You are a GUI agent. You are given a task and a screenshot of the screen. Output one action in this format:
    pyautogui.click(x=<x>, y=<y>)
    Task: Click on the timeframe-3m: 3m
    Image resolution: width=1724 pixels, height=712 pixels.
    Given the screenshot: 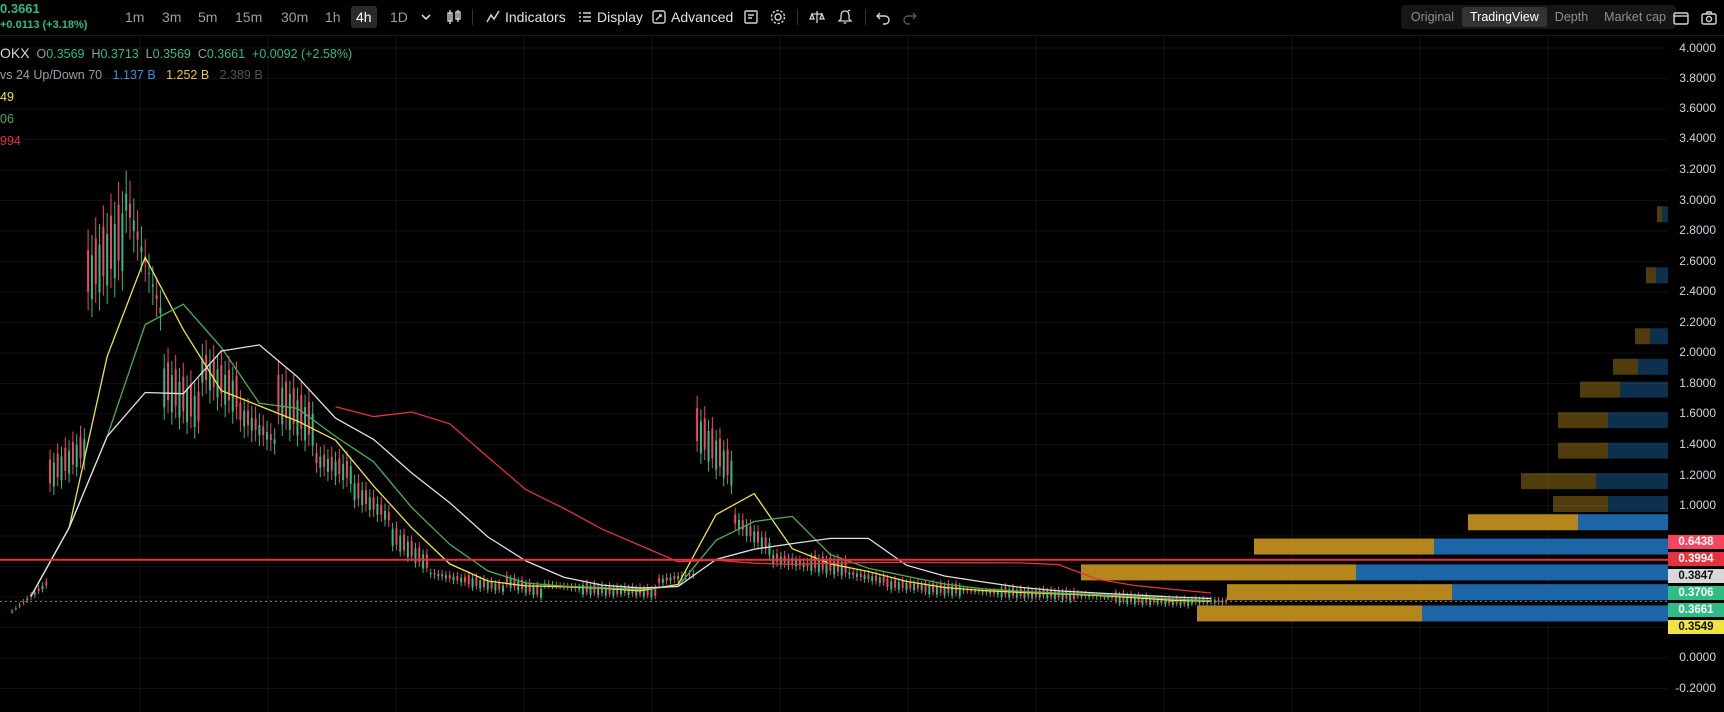 What is the action you would take?
    pyautogui.click(x=171, y=17)
    